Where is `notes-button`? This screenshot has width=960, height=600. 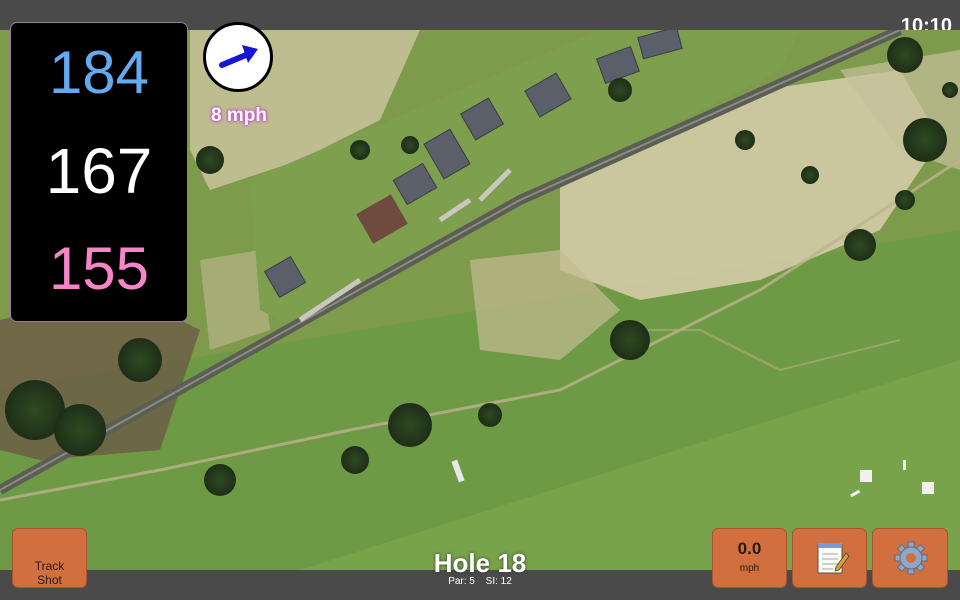 notes-button is located at coordinates (829, 558).